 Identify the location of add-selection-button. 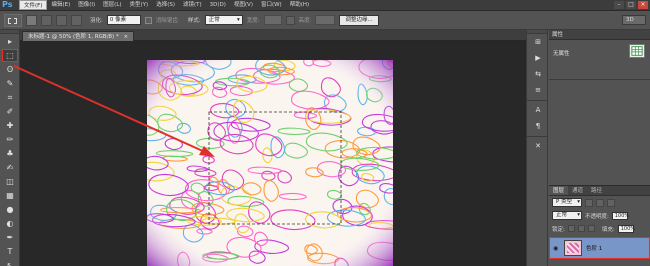
(46, 20).